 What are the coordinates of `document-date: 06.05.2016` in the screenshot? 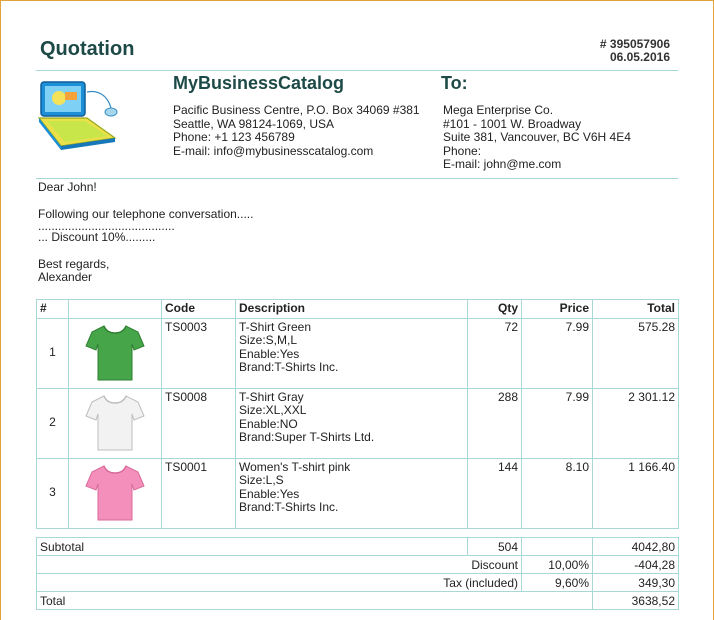 It's located at (639, 57).